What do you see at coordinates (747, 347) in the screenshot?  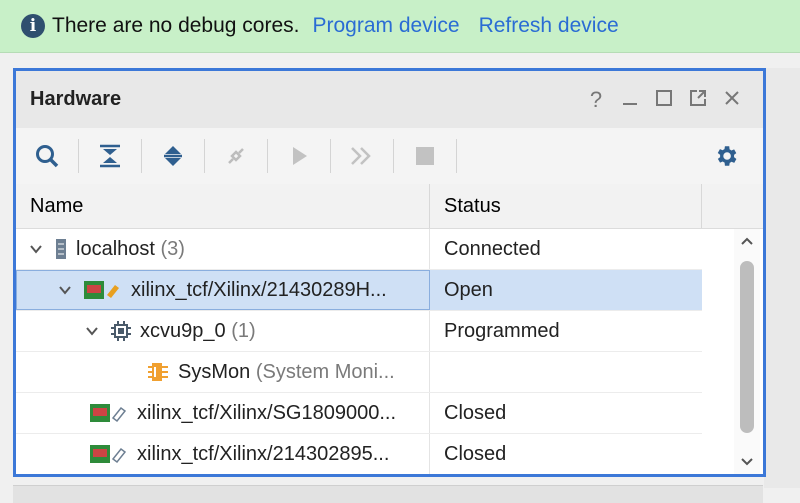 I see `scroll-thumb` at bounding box center [747, 347].